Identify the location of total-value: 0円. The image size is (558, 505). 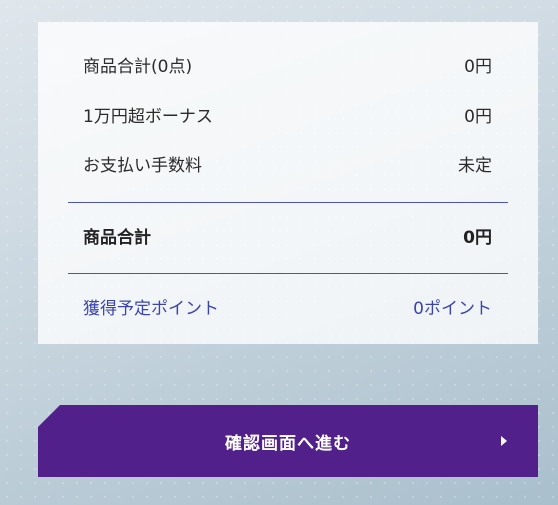
(477, 237).